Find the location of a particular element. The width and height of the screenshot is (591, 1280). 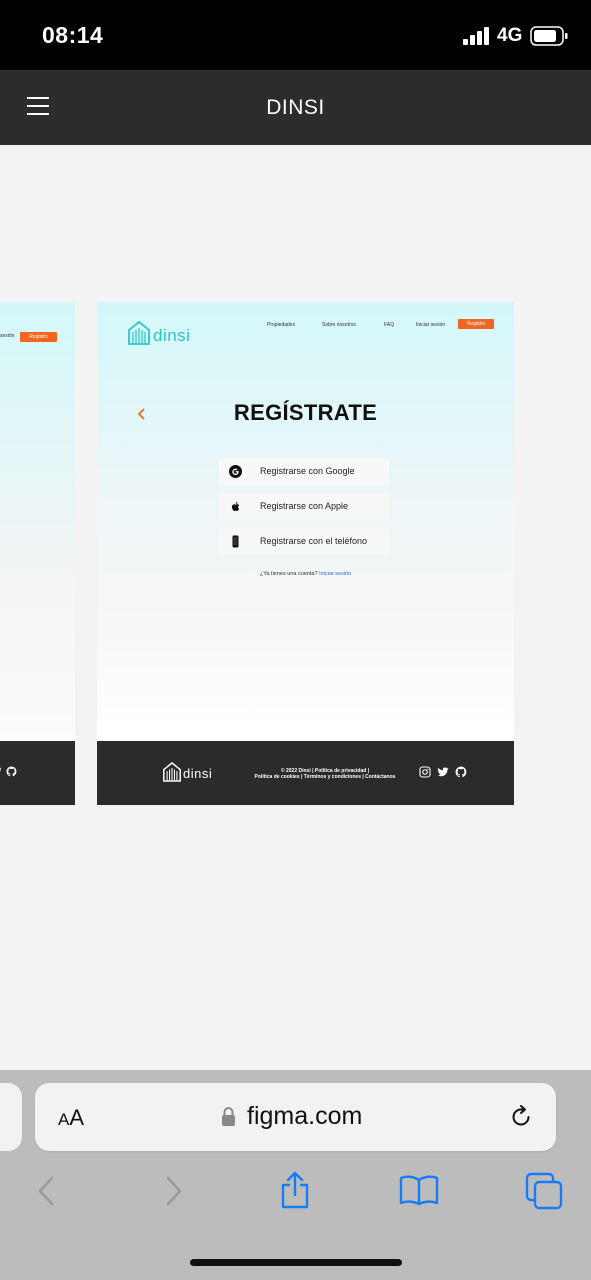

reader-aa-button: AA is located at coordinates (71, 1118).